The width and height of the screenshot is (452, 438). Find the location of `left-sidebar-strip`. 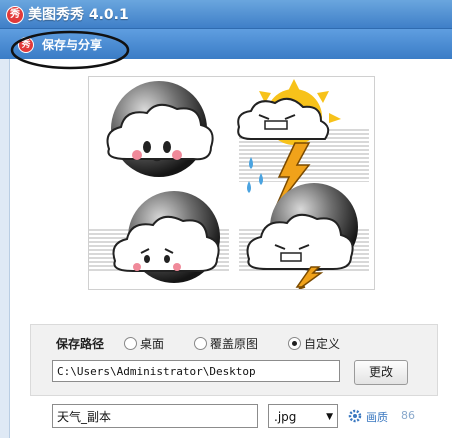

left-sidebar-strip is located at coordinates (5, 248).